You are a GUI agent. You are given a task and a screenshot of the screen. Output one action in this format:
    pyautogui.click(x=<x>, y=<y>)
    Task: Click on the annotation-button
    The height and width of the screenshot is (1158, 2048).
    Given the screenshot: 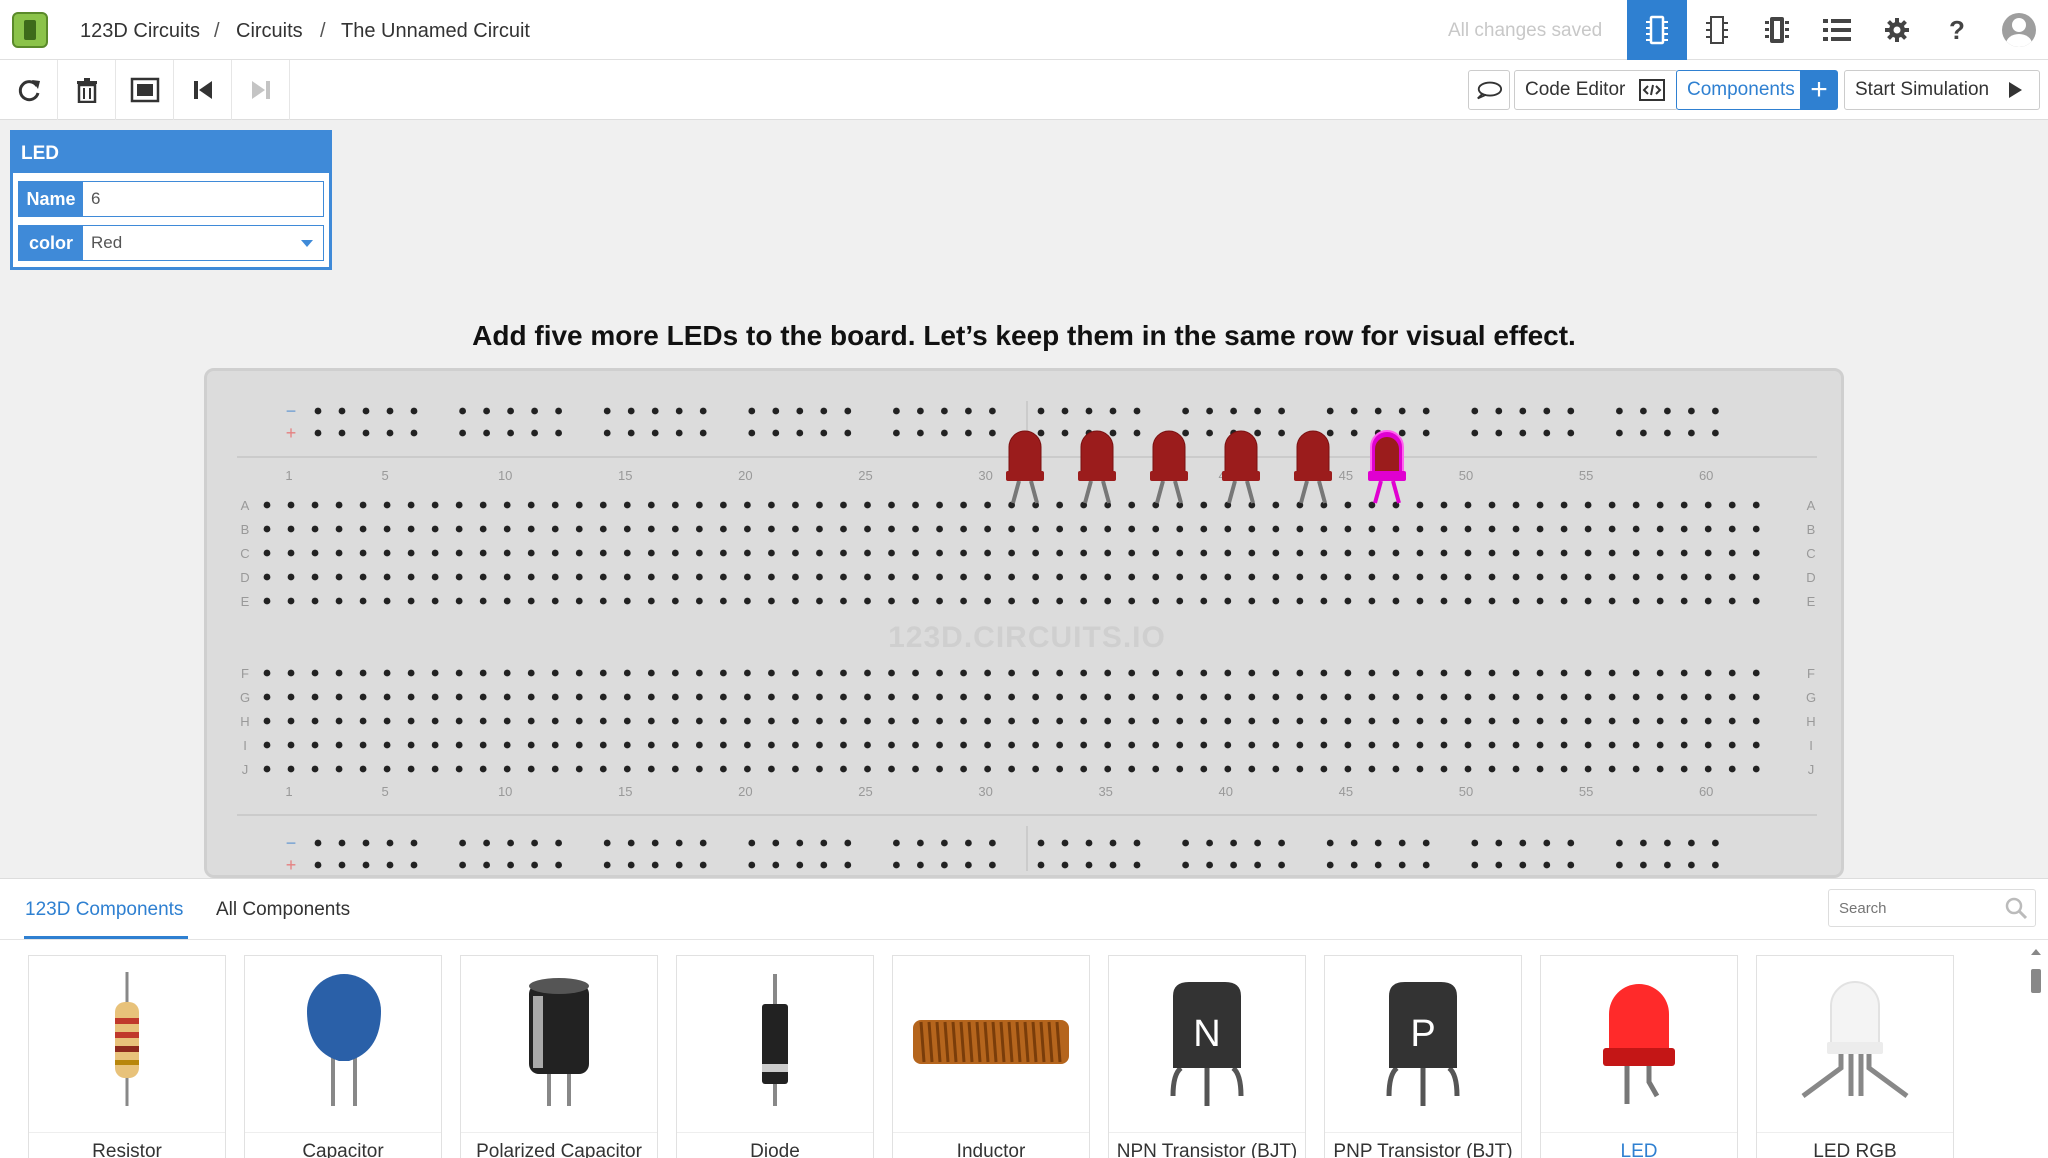 What is the action you would take?
    pyautogui.click(x=1489, y=90)
    